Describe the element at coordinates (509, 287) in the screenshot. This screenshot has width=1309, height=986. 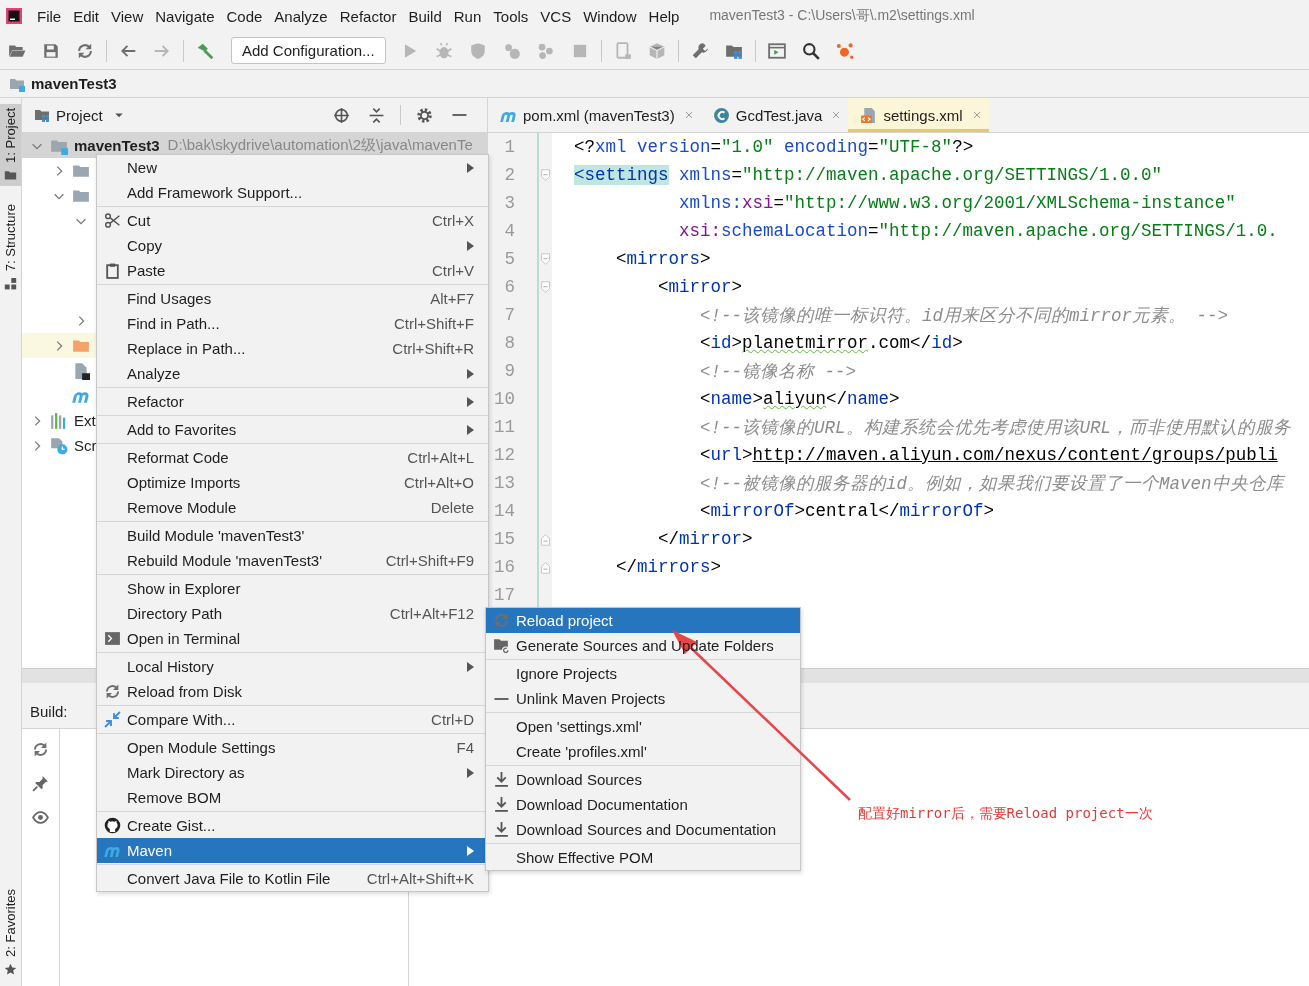
I see `line-number: 6` at that location.